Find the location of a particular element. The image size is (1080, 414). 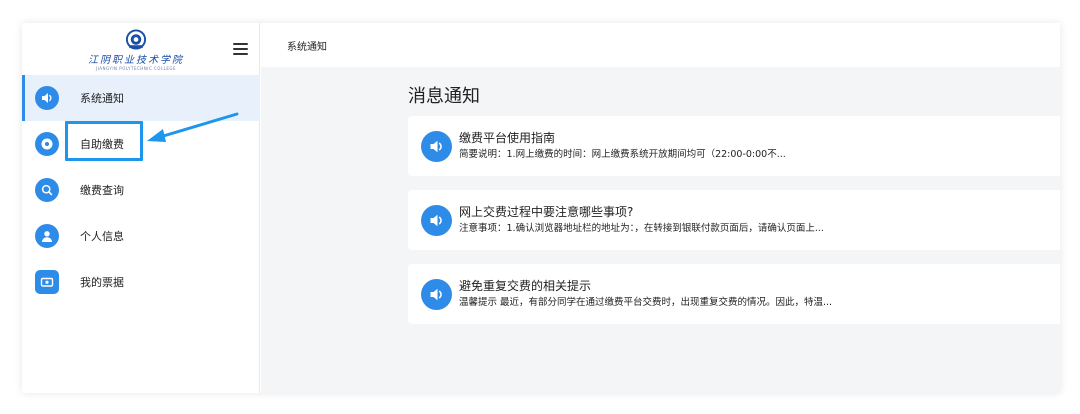

logo-text-en: JIANGYIN POLYTECHNIC COLLEGE is located at coordinates (136, 68).